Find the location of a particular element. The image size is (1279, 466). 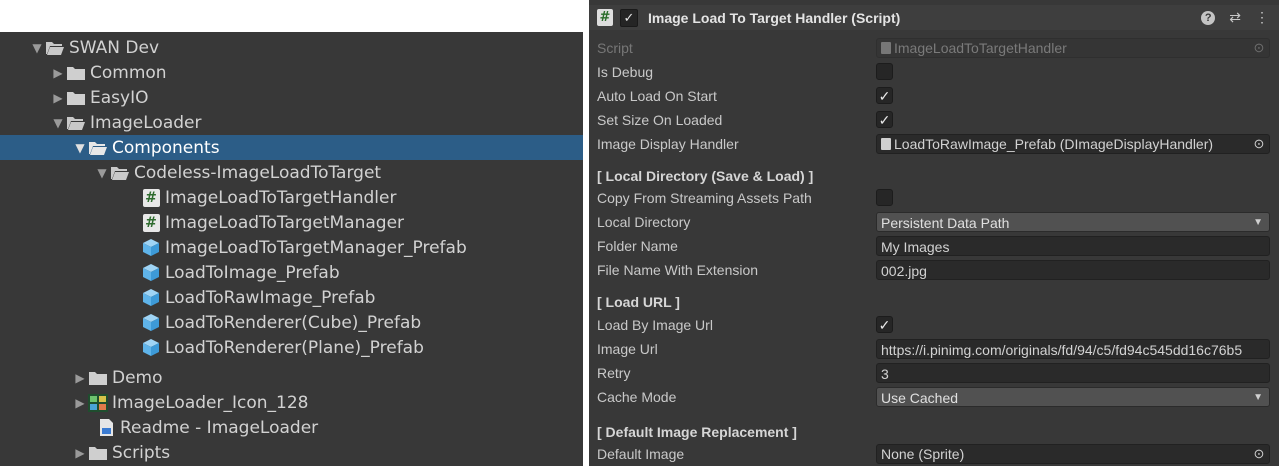

set-size-label: Set Size On Loaded is located at coordinates (660, 120).